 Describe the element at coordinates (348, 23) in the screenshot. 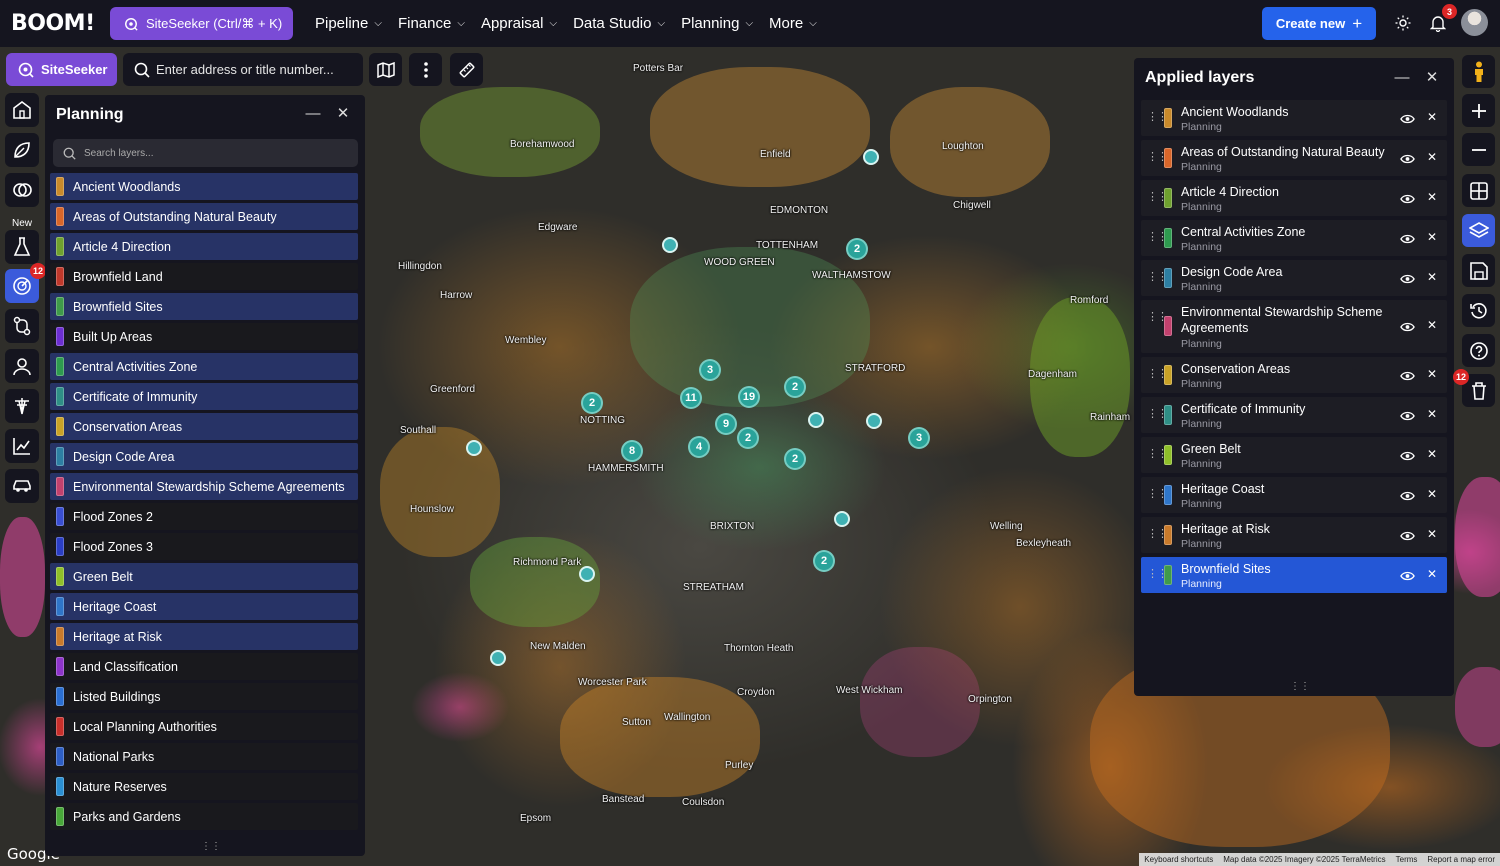

I see `nav-pipeline: Pipeline ⌵` at that location.